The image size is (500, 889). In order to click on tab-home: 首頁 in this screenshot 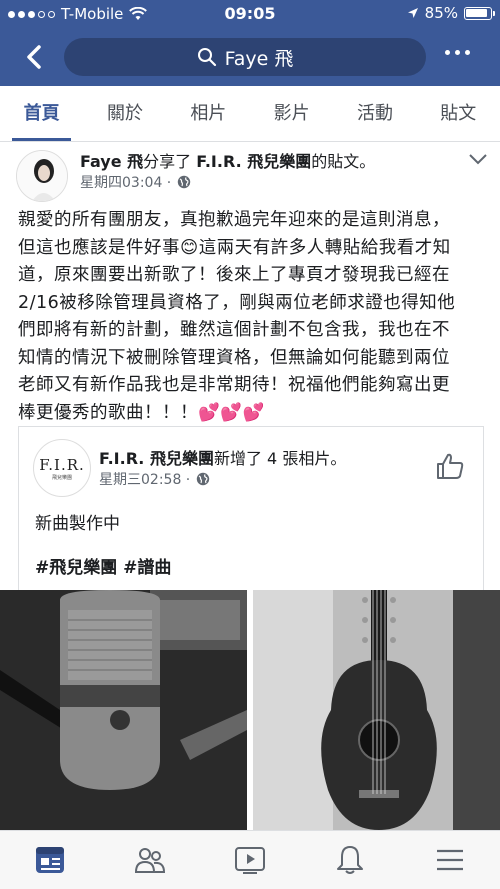, I will do `click(41, 113)`.